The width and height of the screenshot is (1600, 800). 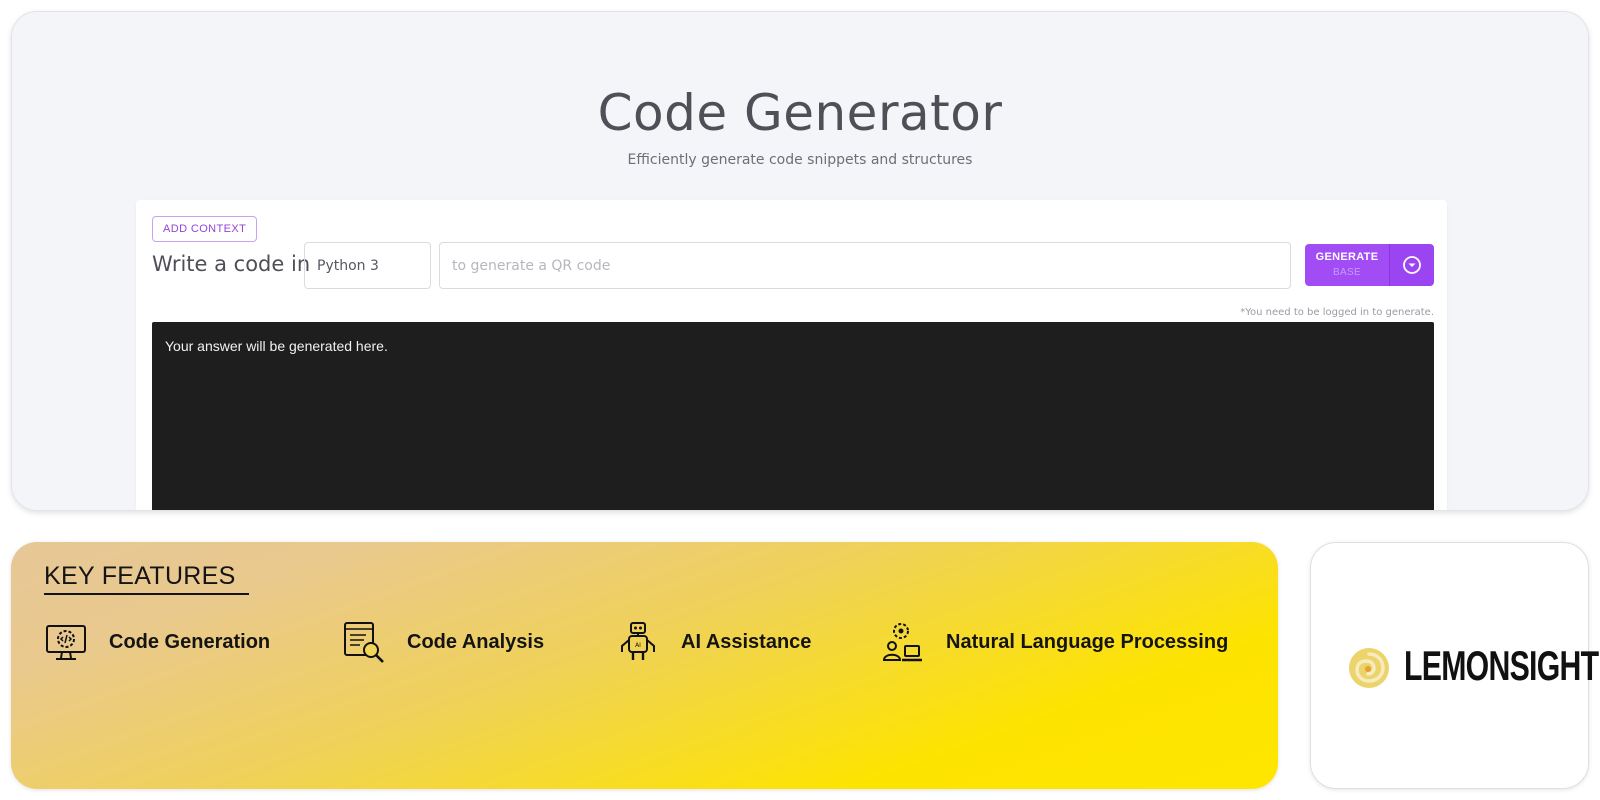 What do you see at coordinates (746, 641) in the screenshot?
I see `feature-label: AI Assistance` at bounding box center [746, 641].